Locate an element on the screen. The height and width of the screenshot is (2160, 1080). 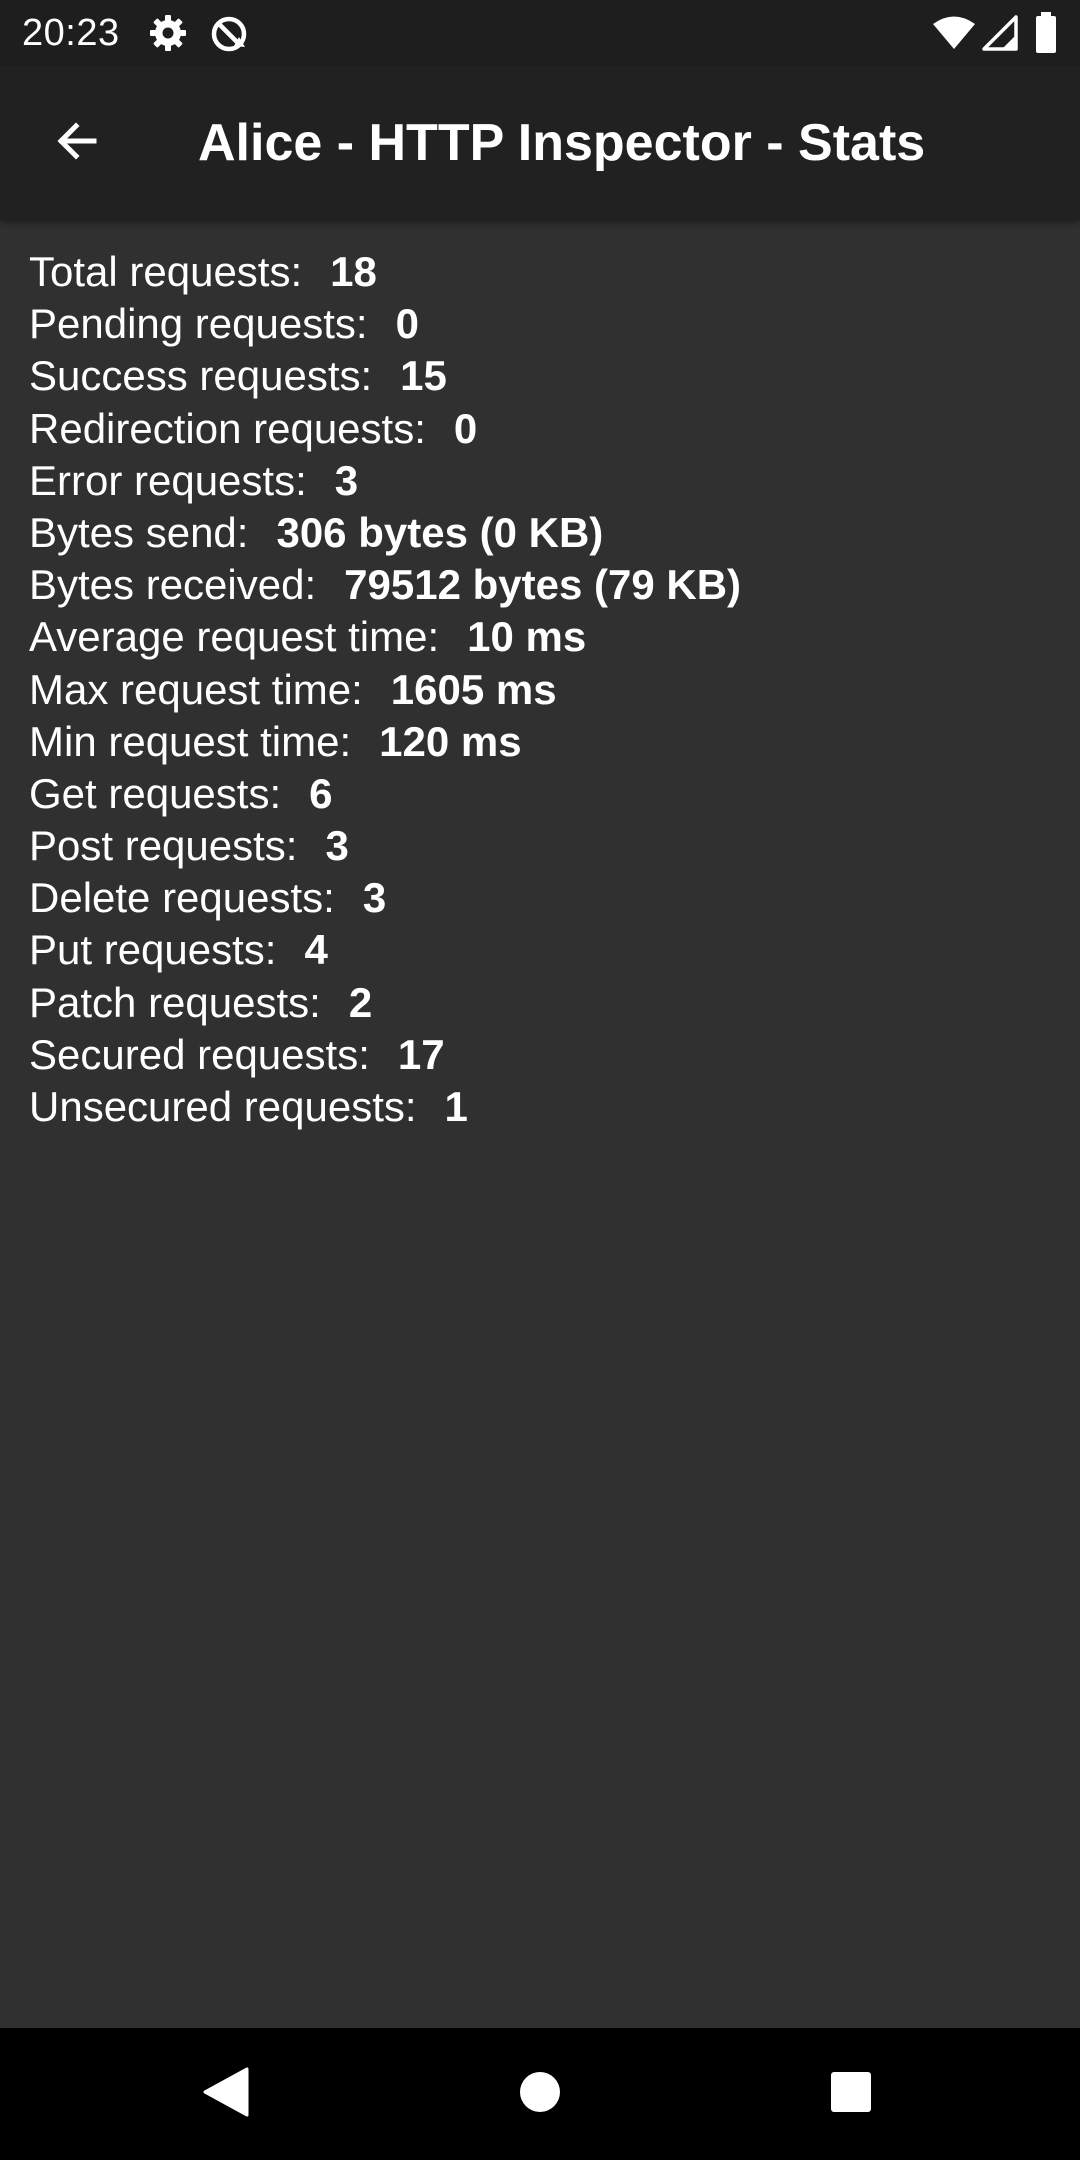
signal-icon is located at coordinates (1000, 35).